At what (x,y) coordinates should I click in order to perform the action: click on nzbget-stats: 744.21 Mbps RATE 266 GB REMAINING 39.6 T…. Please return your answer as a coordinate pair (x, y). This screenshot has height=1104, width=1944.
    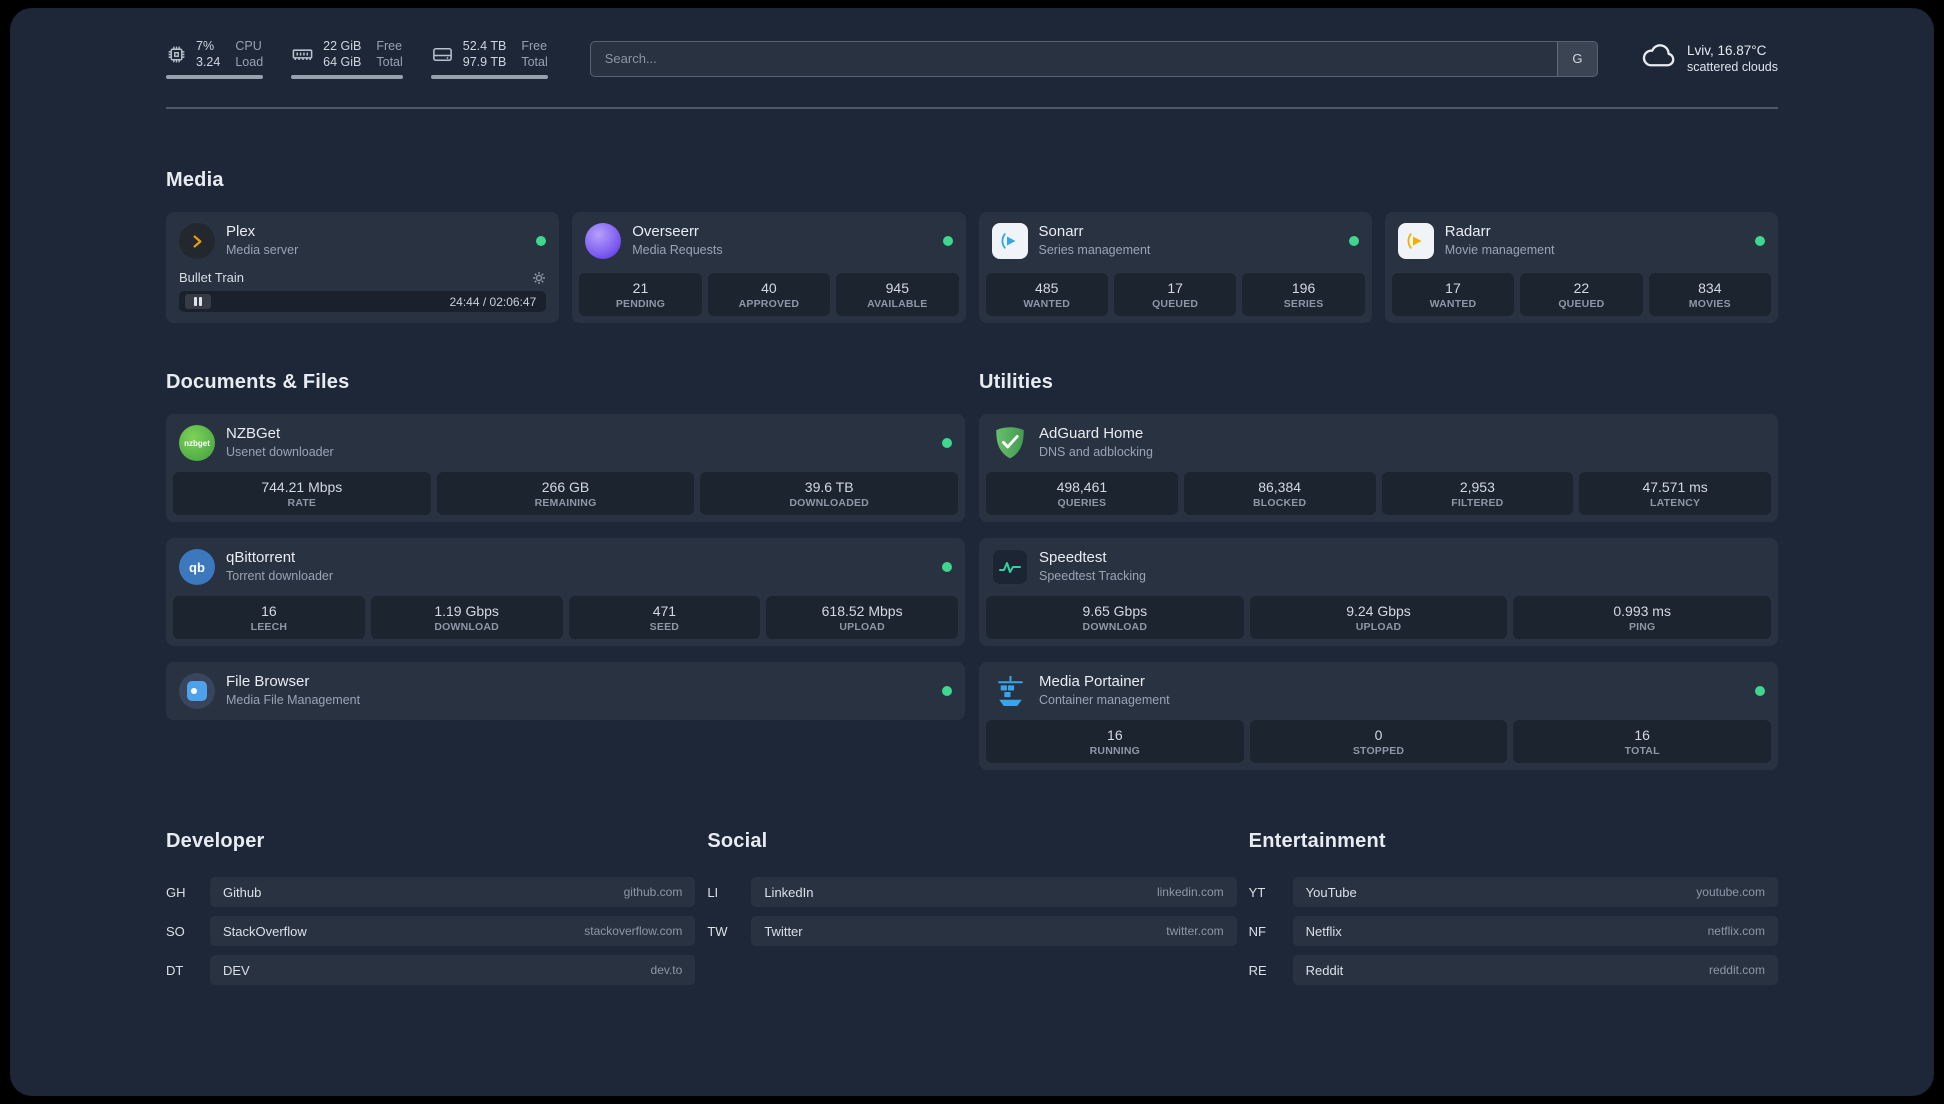
    Looking at the image, I should click on (565, 497).